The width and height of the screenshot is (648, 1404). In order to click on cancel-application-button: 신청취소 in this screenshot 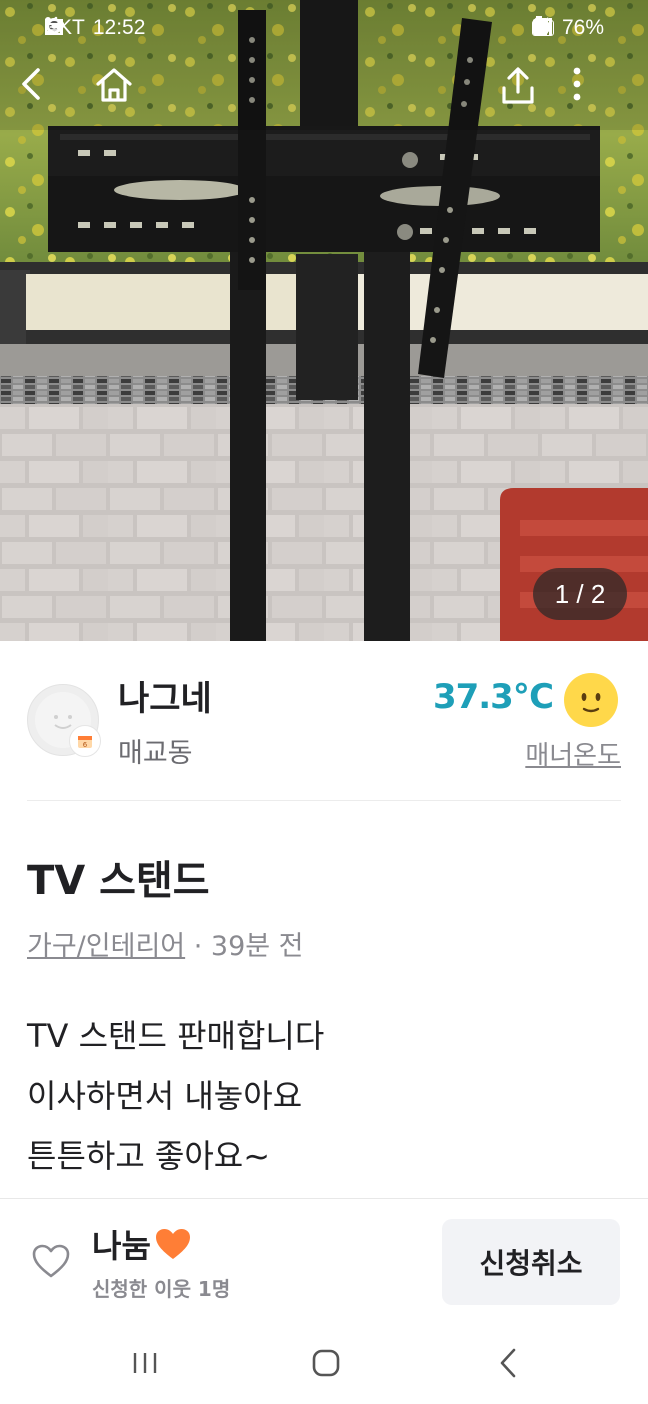, I will do `click(531, 1262)`.